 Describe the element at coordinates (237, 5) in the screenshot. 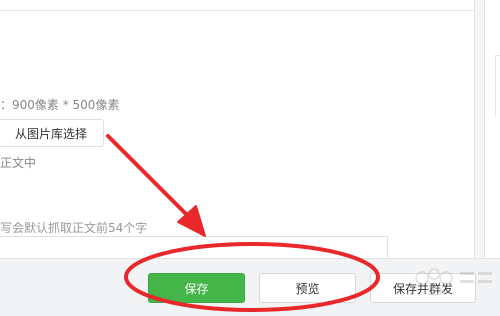

I see `editor-top-divider` at that location.